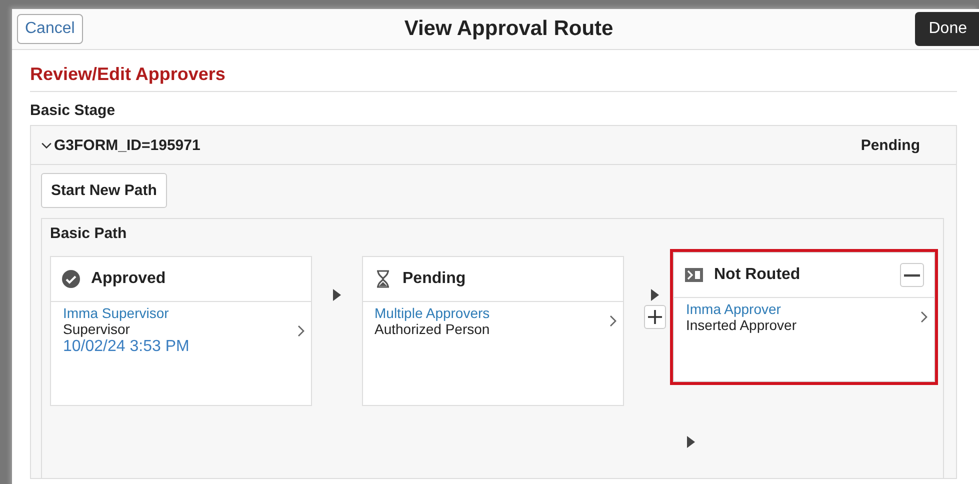 The image size is (979, 484). Describe the element at coordinates (129, 279) in the screenshot. I see `step-status: Approved` at that location.